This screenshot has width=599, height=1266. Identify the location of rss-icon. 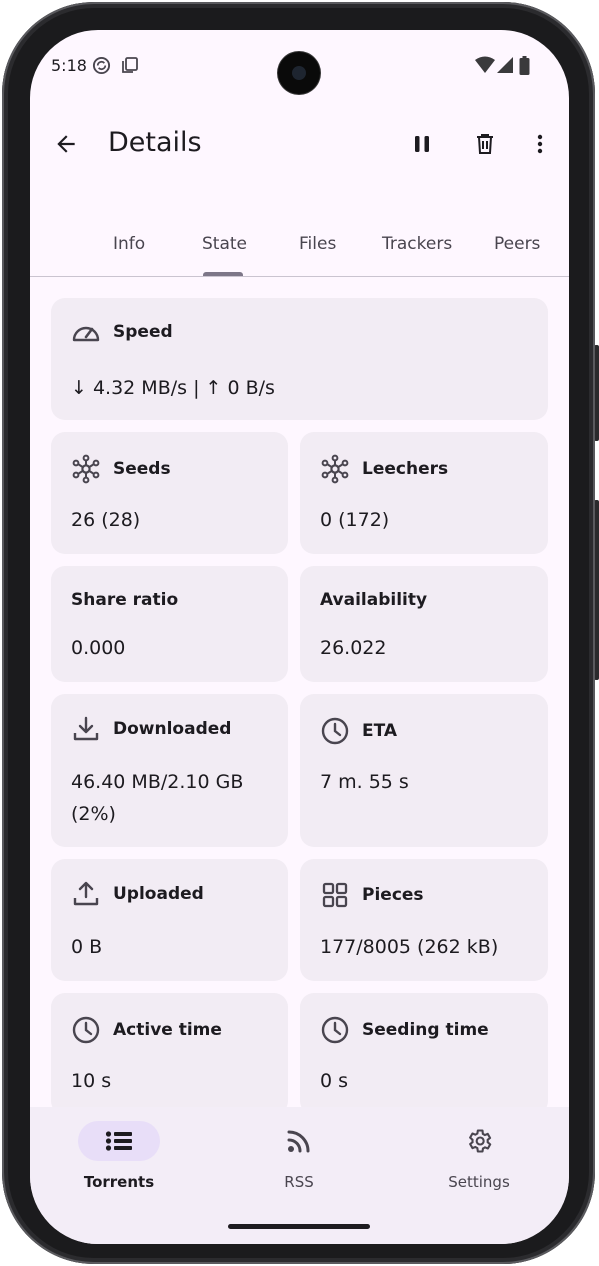
(298, 1141).